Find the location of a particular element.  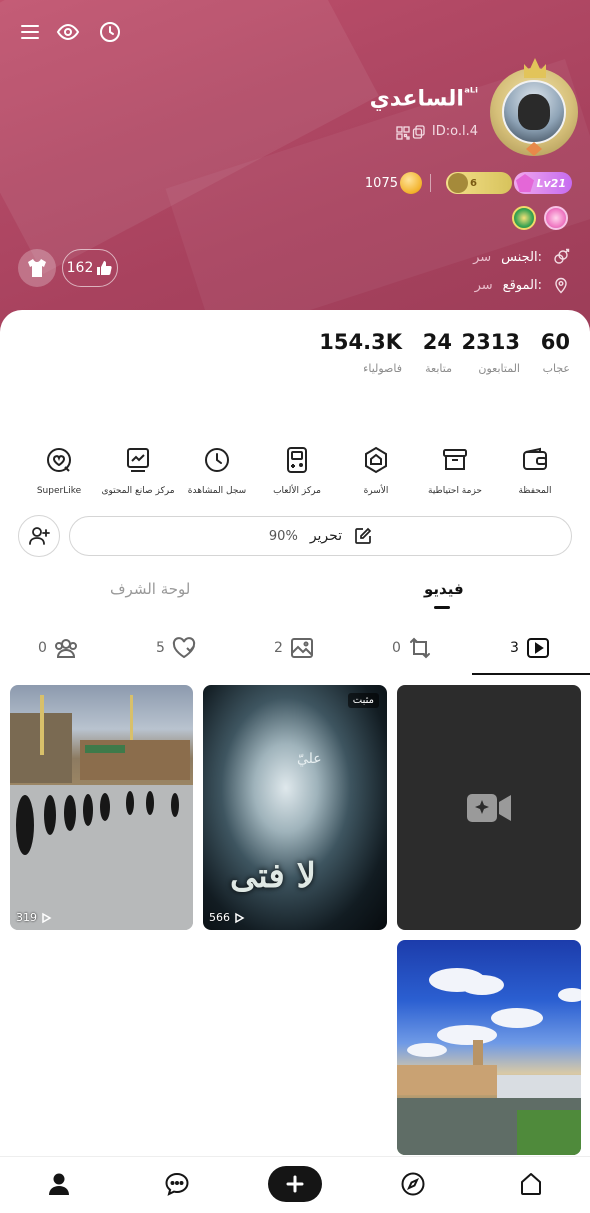

shrine-scene is located at coordinates (101, 812).